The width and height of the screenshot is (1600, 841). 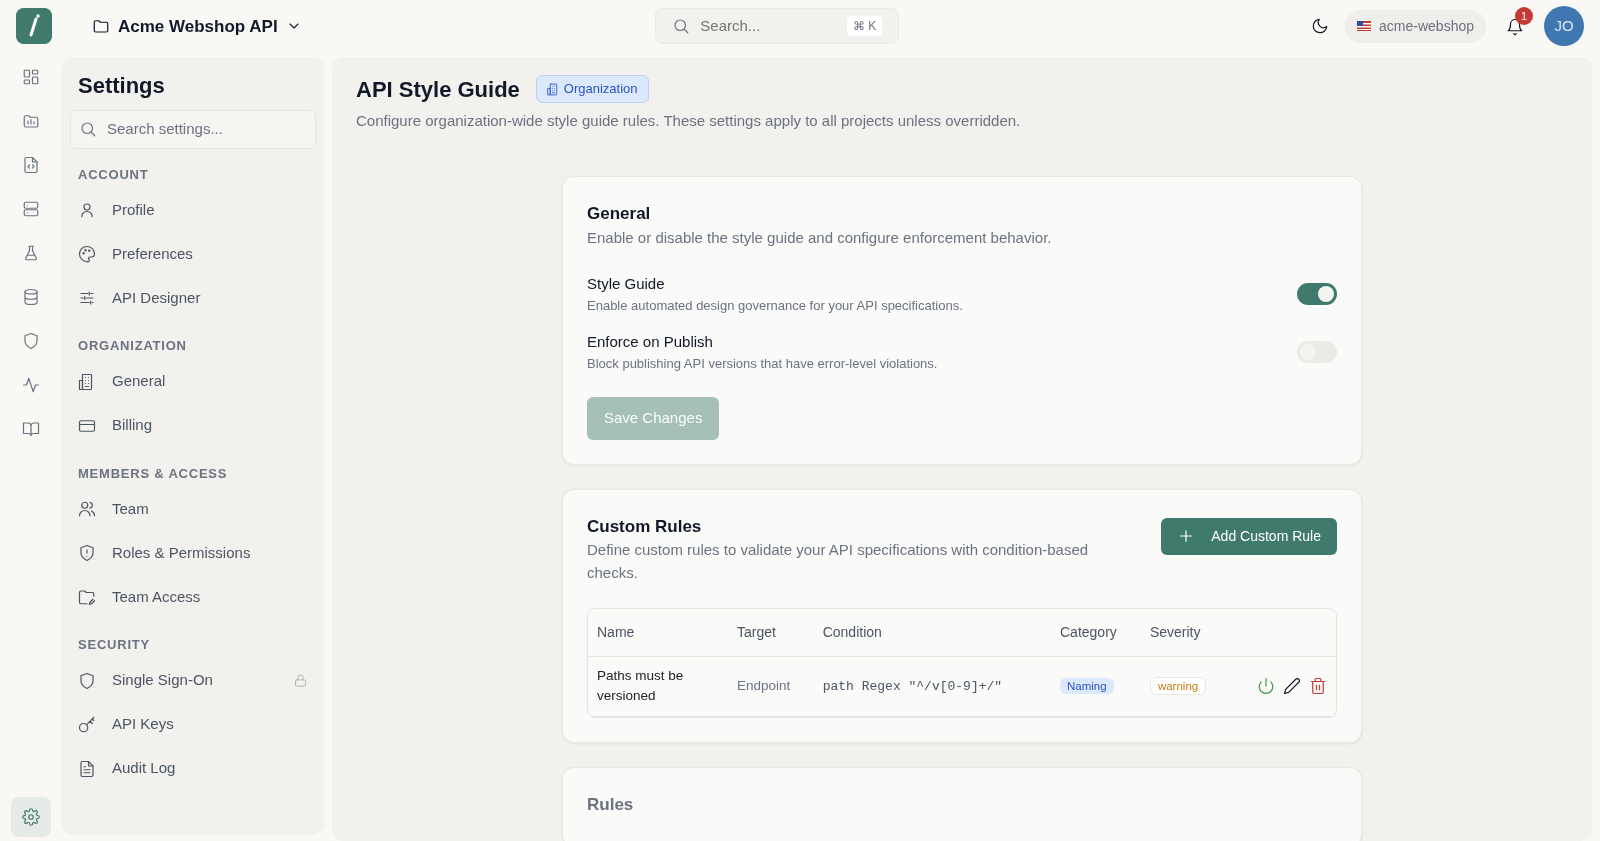 What do you see at coordinates (1185, 633) in the screenshot?
I see `column-header: Severity` at bounding box center [1185, 633].